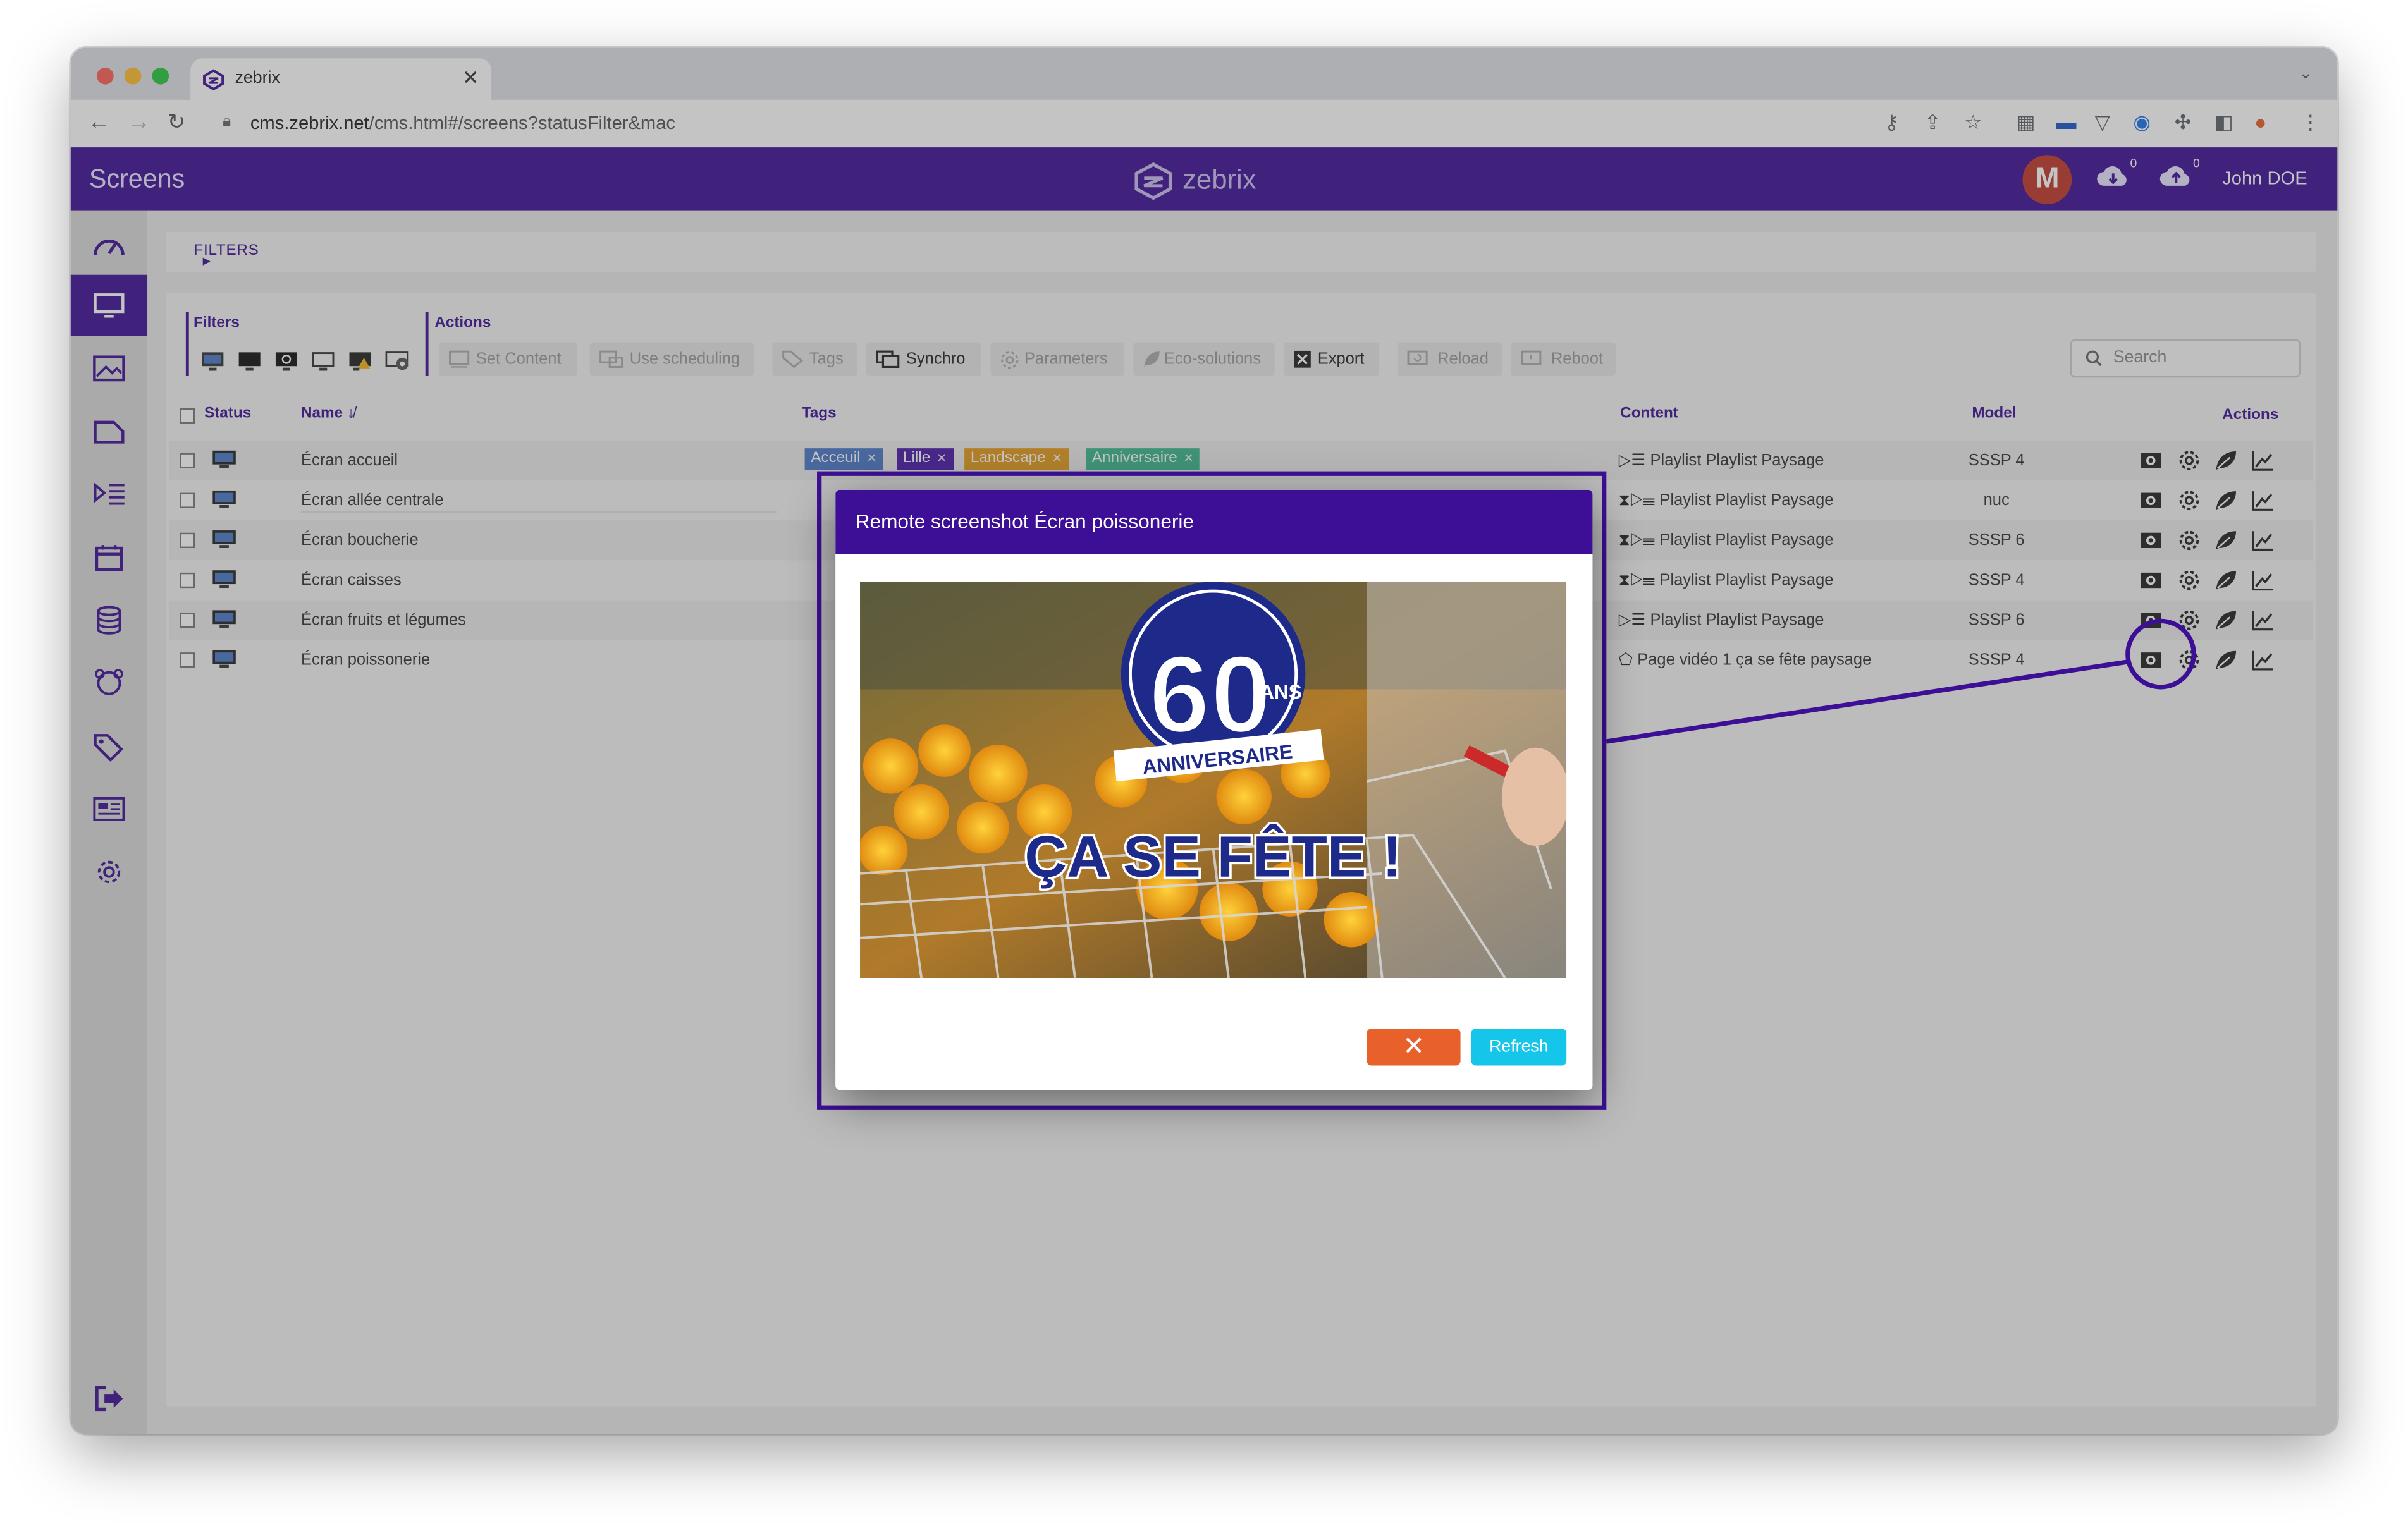  What do you see at coordinates (1281, 691) in the screenshot?
I see `screenshot-badge-suffix: ANS` at bounding box center [1281, 691].